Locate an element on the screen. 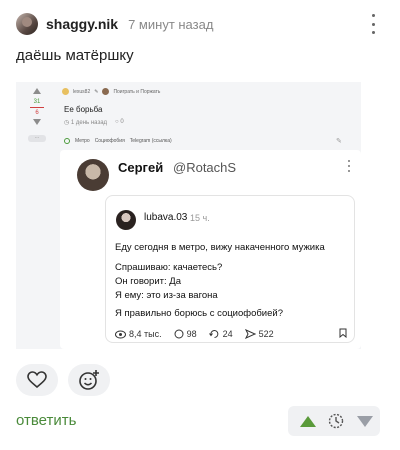 This screenshot has width=400, height=450. send-icon is located at coordinates (250, 334).